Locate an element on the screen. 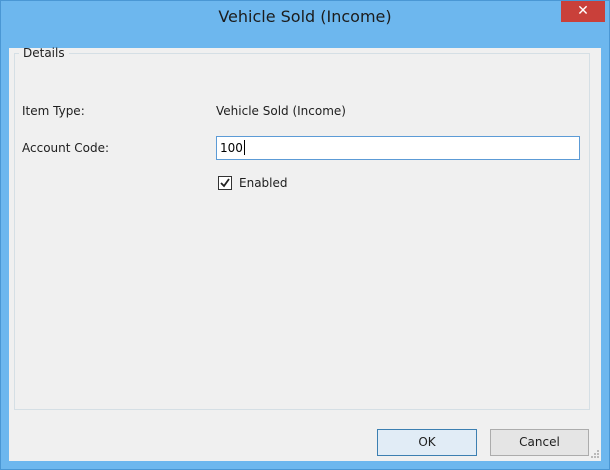 This screenshot has width=610, height=470. title-bar: Vehicle Sold (Income) ✕ is located at coordinates (305, 16).